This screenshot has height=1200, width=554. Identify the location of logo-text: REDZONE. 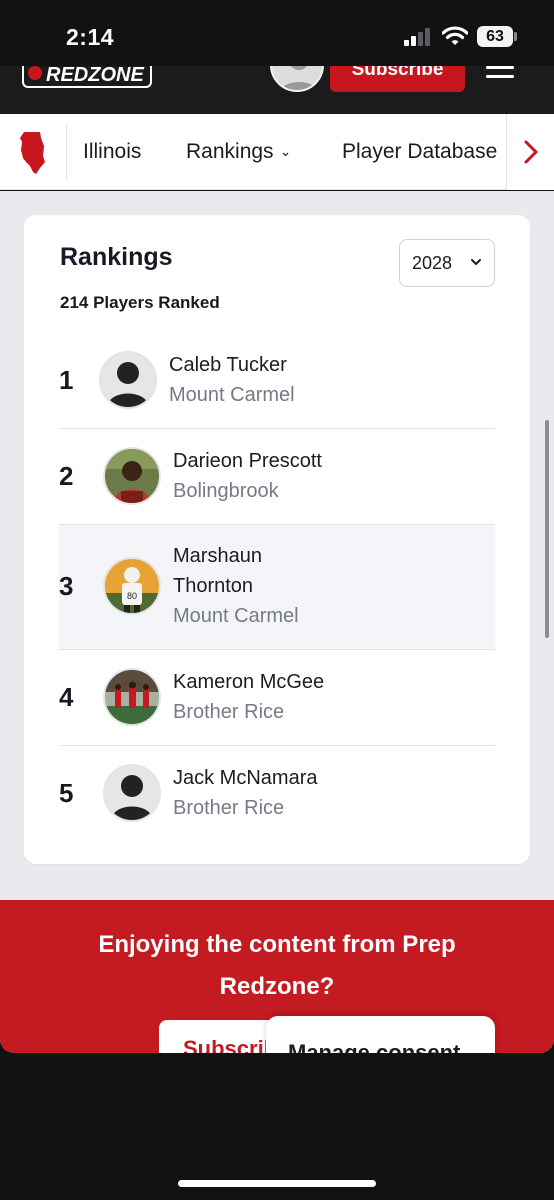
(95, 76).